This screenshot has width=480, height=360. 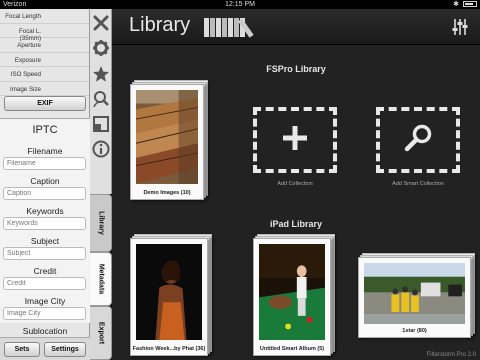 What do you see at coordinates (45, 103) in the screenshot?
I see `exif-button: EXIF` at bounding box center [45, 103].